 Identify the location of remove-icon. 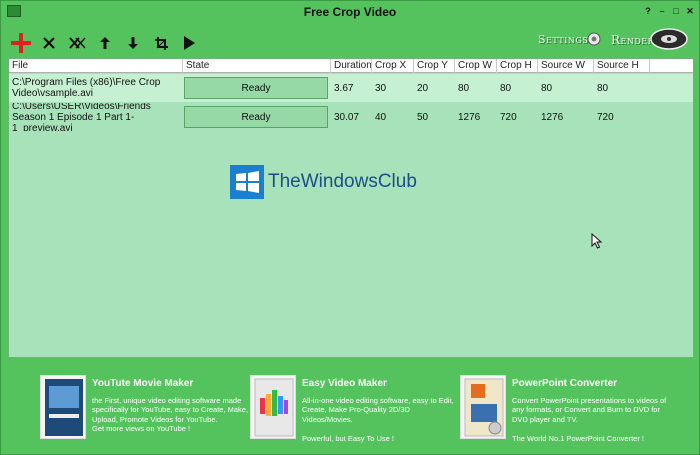
(49, 43).